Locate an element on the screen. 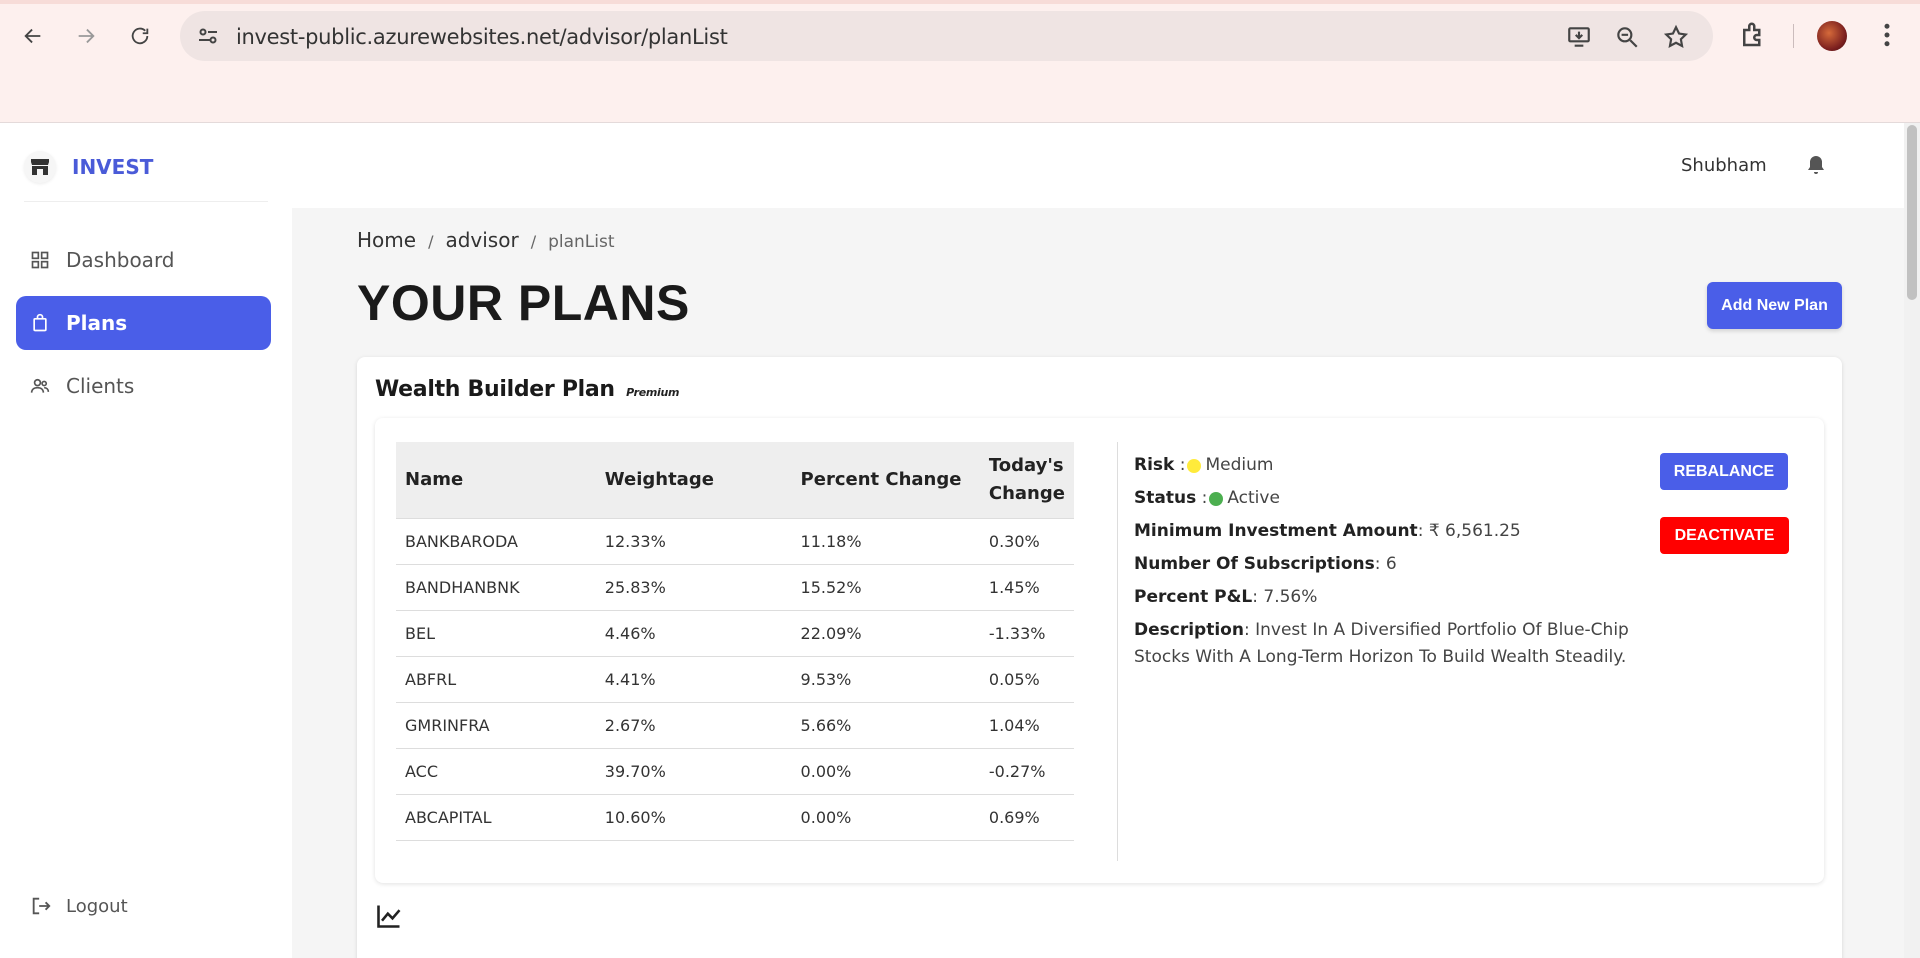  site-settings-icon is located at coordinates (208, 36).